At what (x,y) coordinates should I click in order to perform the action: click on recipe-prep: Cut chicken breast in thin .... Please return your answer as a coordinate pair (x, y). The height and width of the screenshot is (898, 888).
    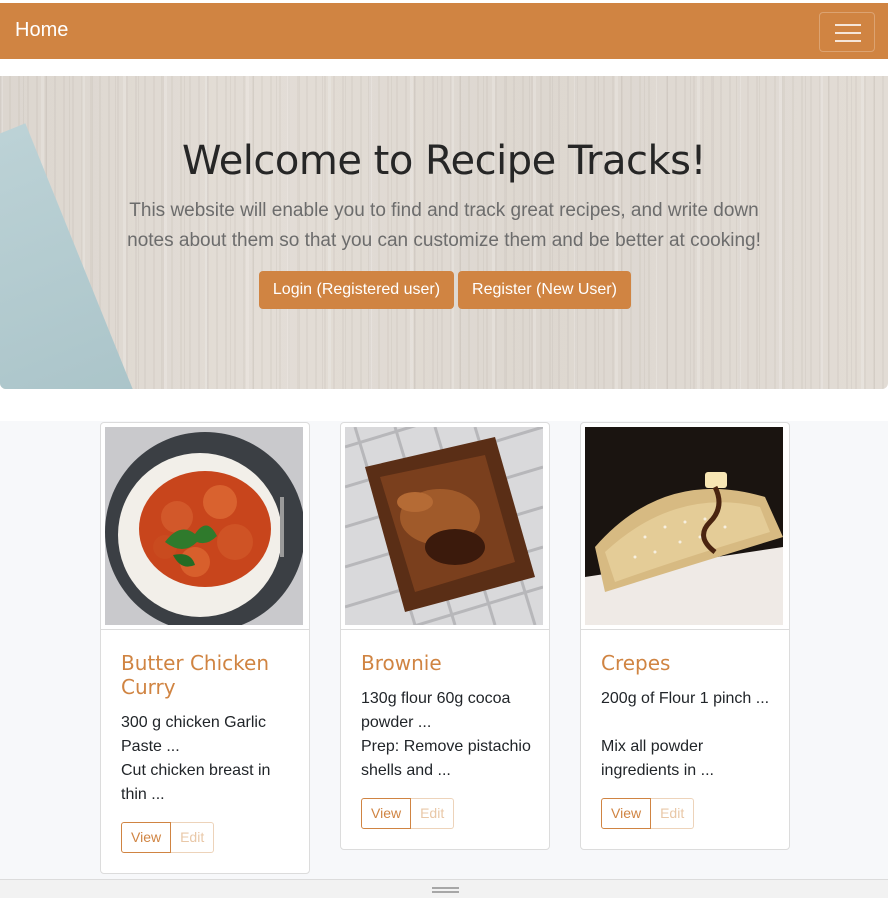
    Looking at the image, I should click on (196, 782).